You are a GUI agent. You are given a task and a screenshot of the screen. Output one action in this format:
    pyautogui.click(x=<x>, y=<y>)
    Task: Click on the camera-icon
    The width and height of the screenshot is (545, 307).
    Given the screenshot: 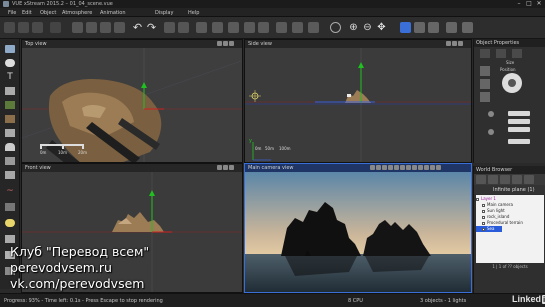 What is the action you would take?
    pyautogui.click(x=451, y=27)
    